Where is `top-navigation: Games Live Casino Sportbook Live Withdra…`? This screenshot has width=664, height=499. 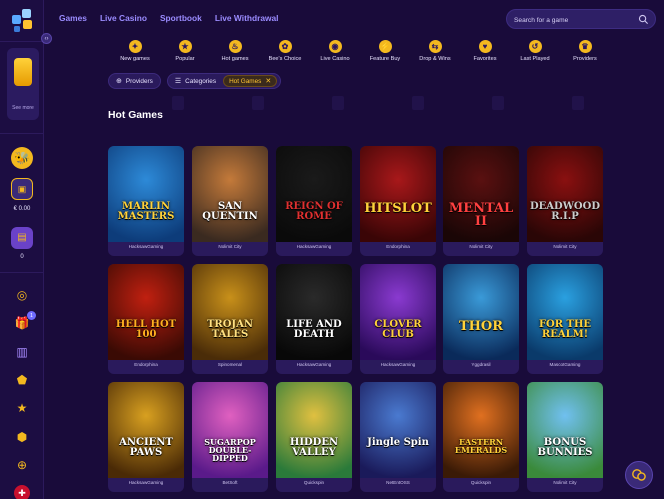 top-navigation: Games Live Casino Sportbook Live Withdra… is located at coordinates (169, 18).